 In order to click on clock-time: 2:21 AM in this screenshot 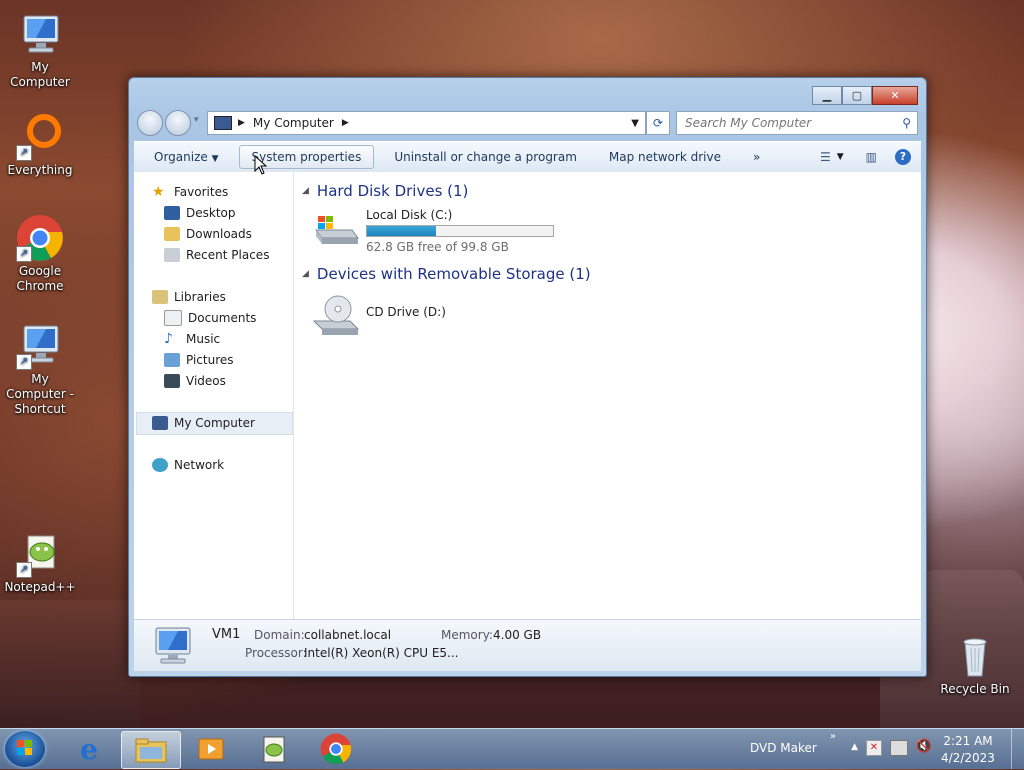, I will do `click(968, 741)`.